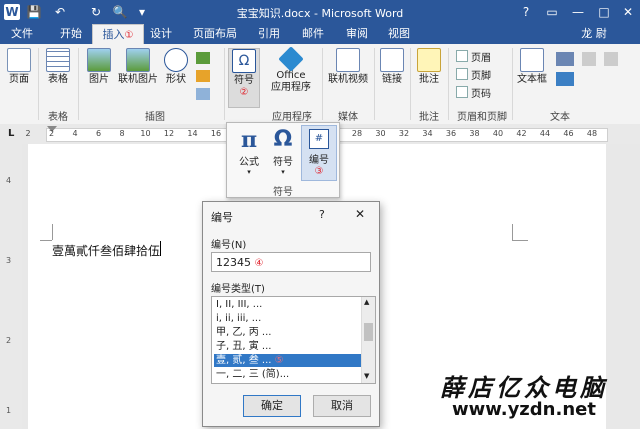  Describe the element at coordinates (19, 67) in the screenshot. I see `page-button: 页面` at that location.